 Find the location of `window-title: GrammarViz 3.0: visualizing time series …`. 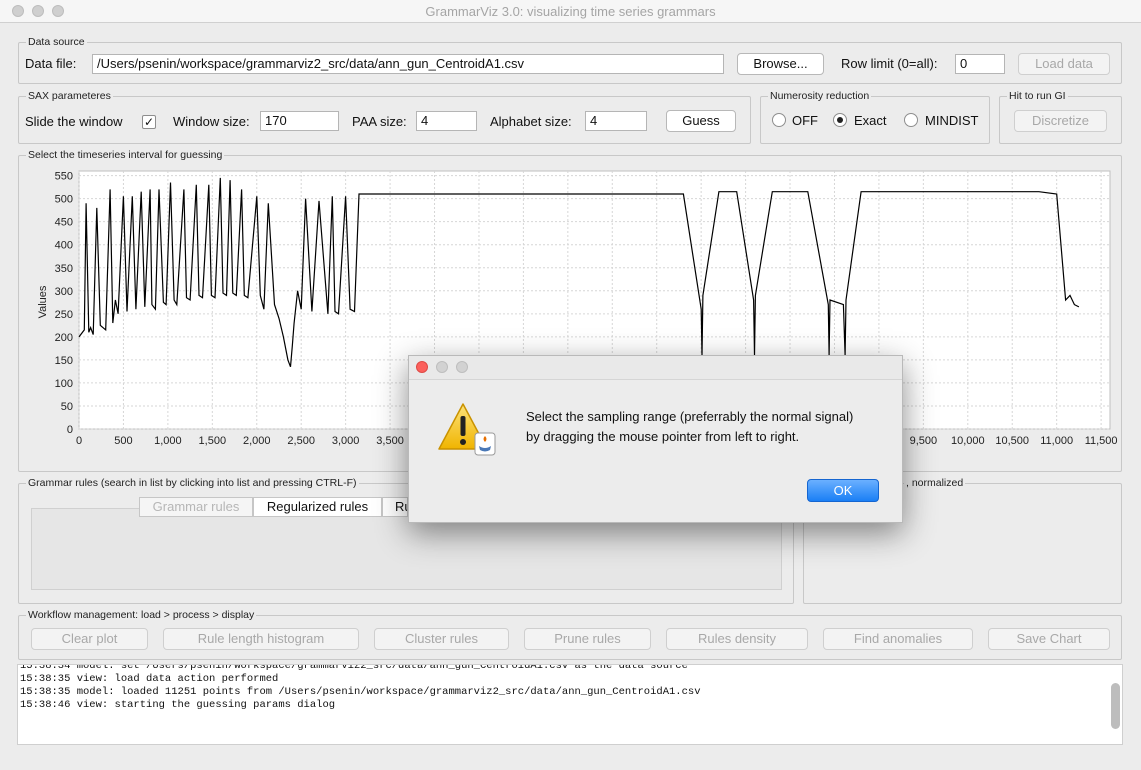

window-title: GrammarViz 3.0: visualizing time series … is located at coordinates (570, 11).